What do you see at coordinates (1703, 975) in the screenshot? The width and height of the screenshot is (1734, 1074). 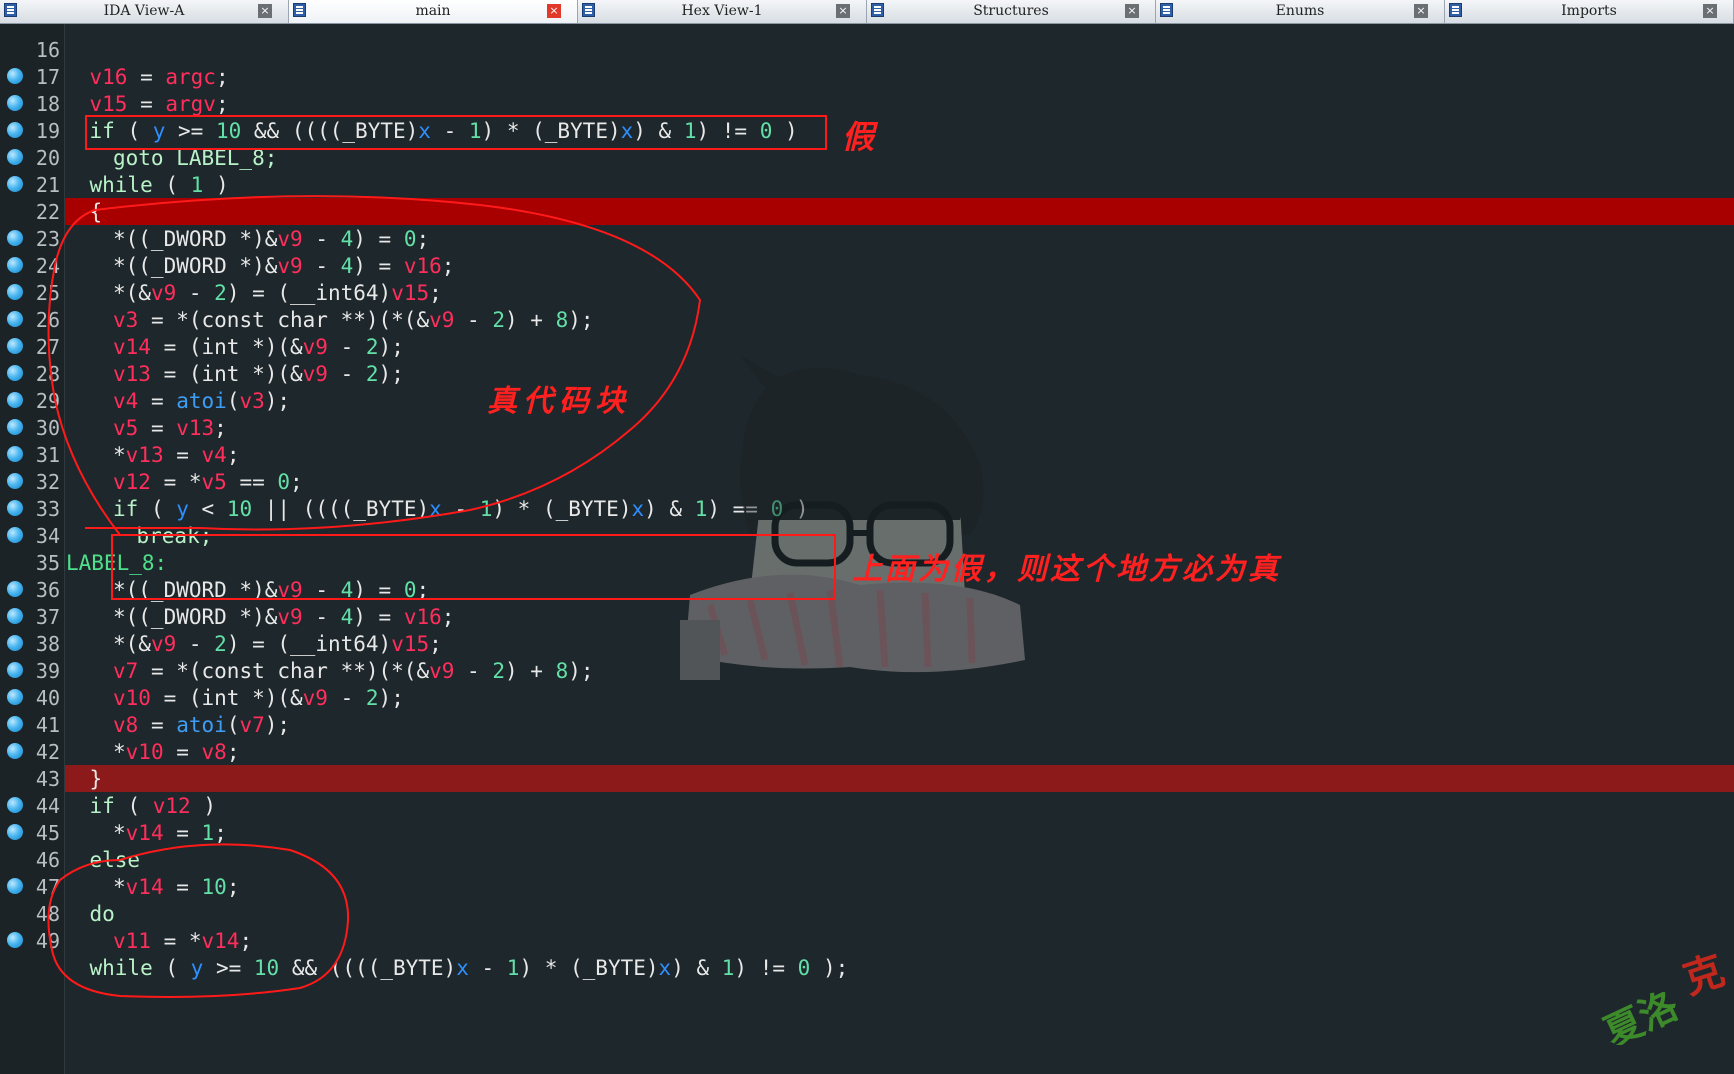 I see `svg-text: 克` at bounding box center [1703, 975].